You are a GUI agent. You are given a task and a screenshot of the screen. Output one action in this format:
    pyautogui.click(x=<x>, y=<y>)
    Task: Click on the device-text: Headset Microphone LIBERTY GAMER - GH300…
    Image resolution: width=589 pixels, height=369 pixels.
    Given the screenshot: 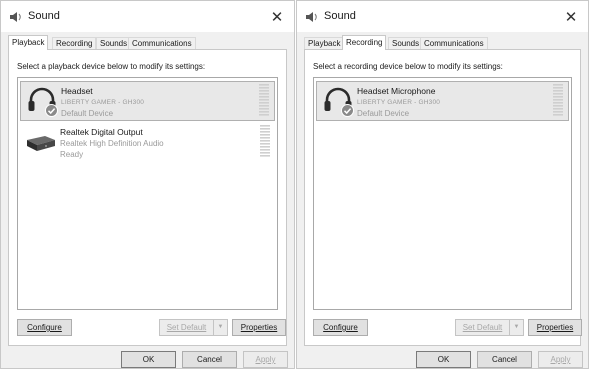 What is the action you would take?
    pyautogui.click(x=398, y=102)
    